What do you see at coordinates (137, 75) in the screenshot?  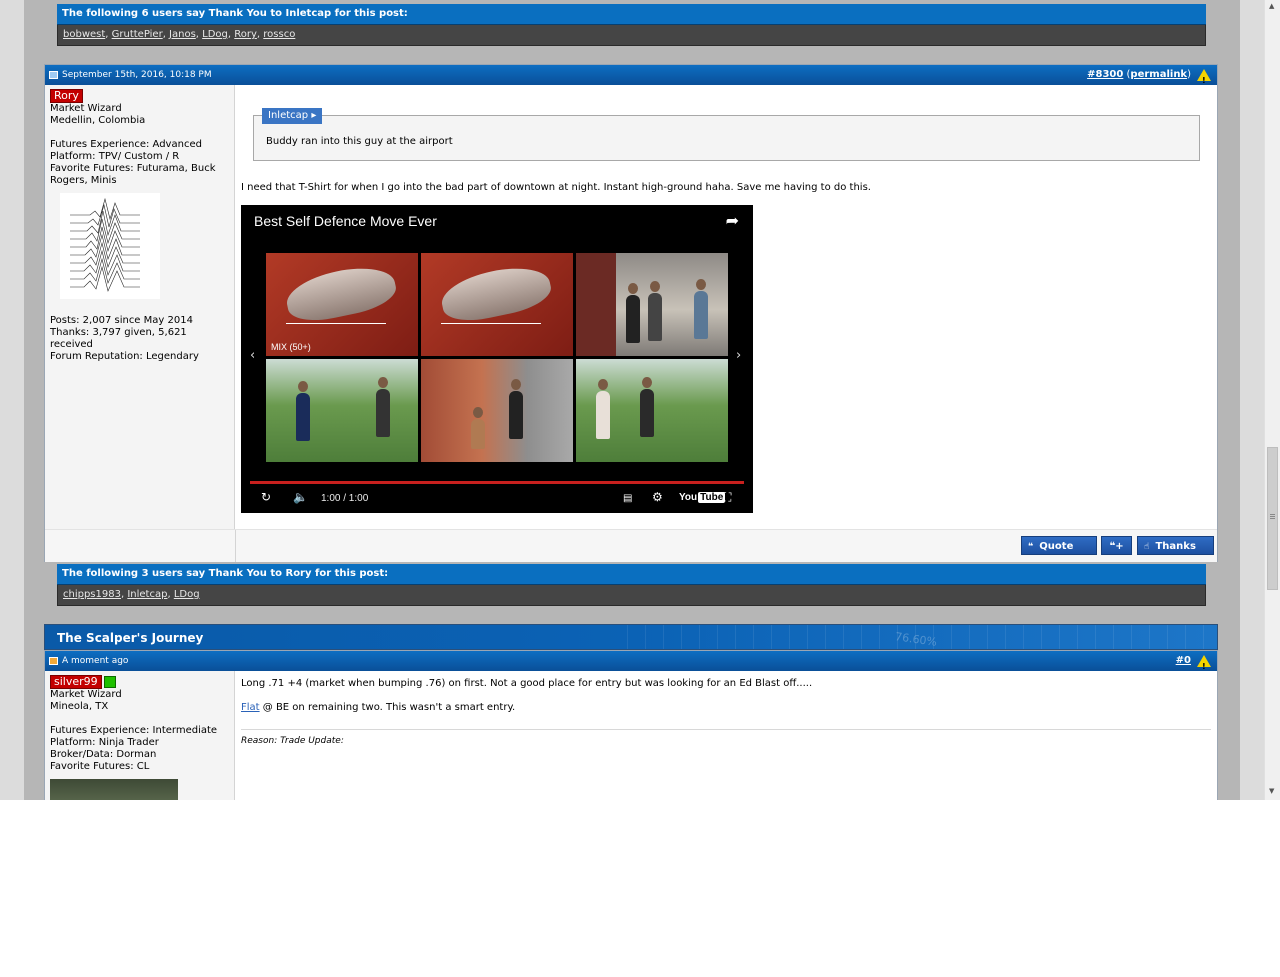 I see `post-date: September 15th, 2016, 10:18 PM` at bounding box center [137, 75].